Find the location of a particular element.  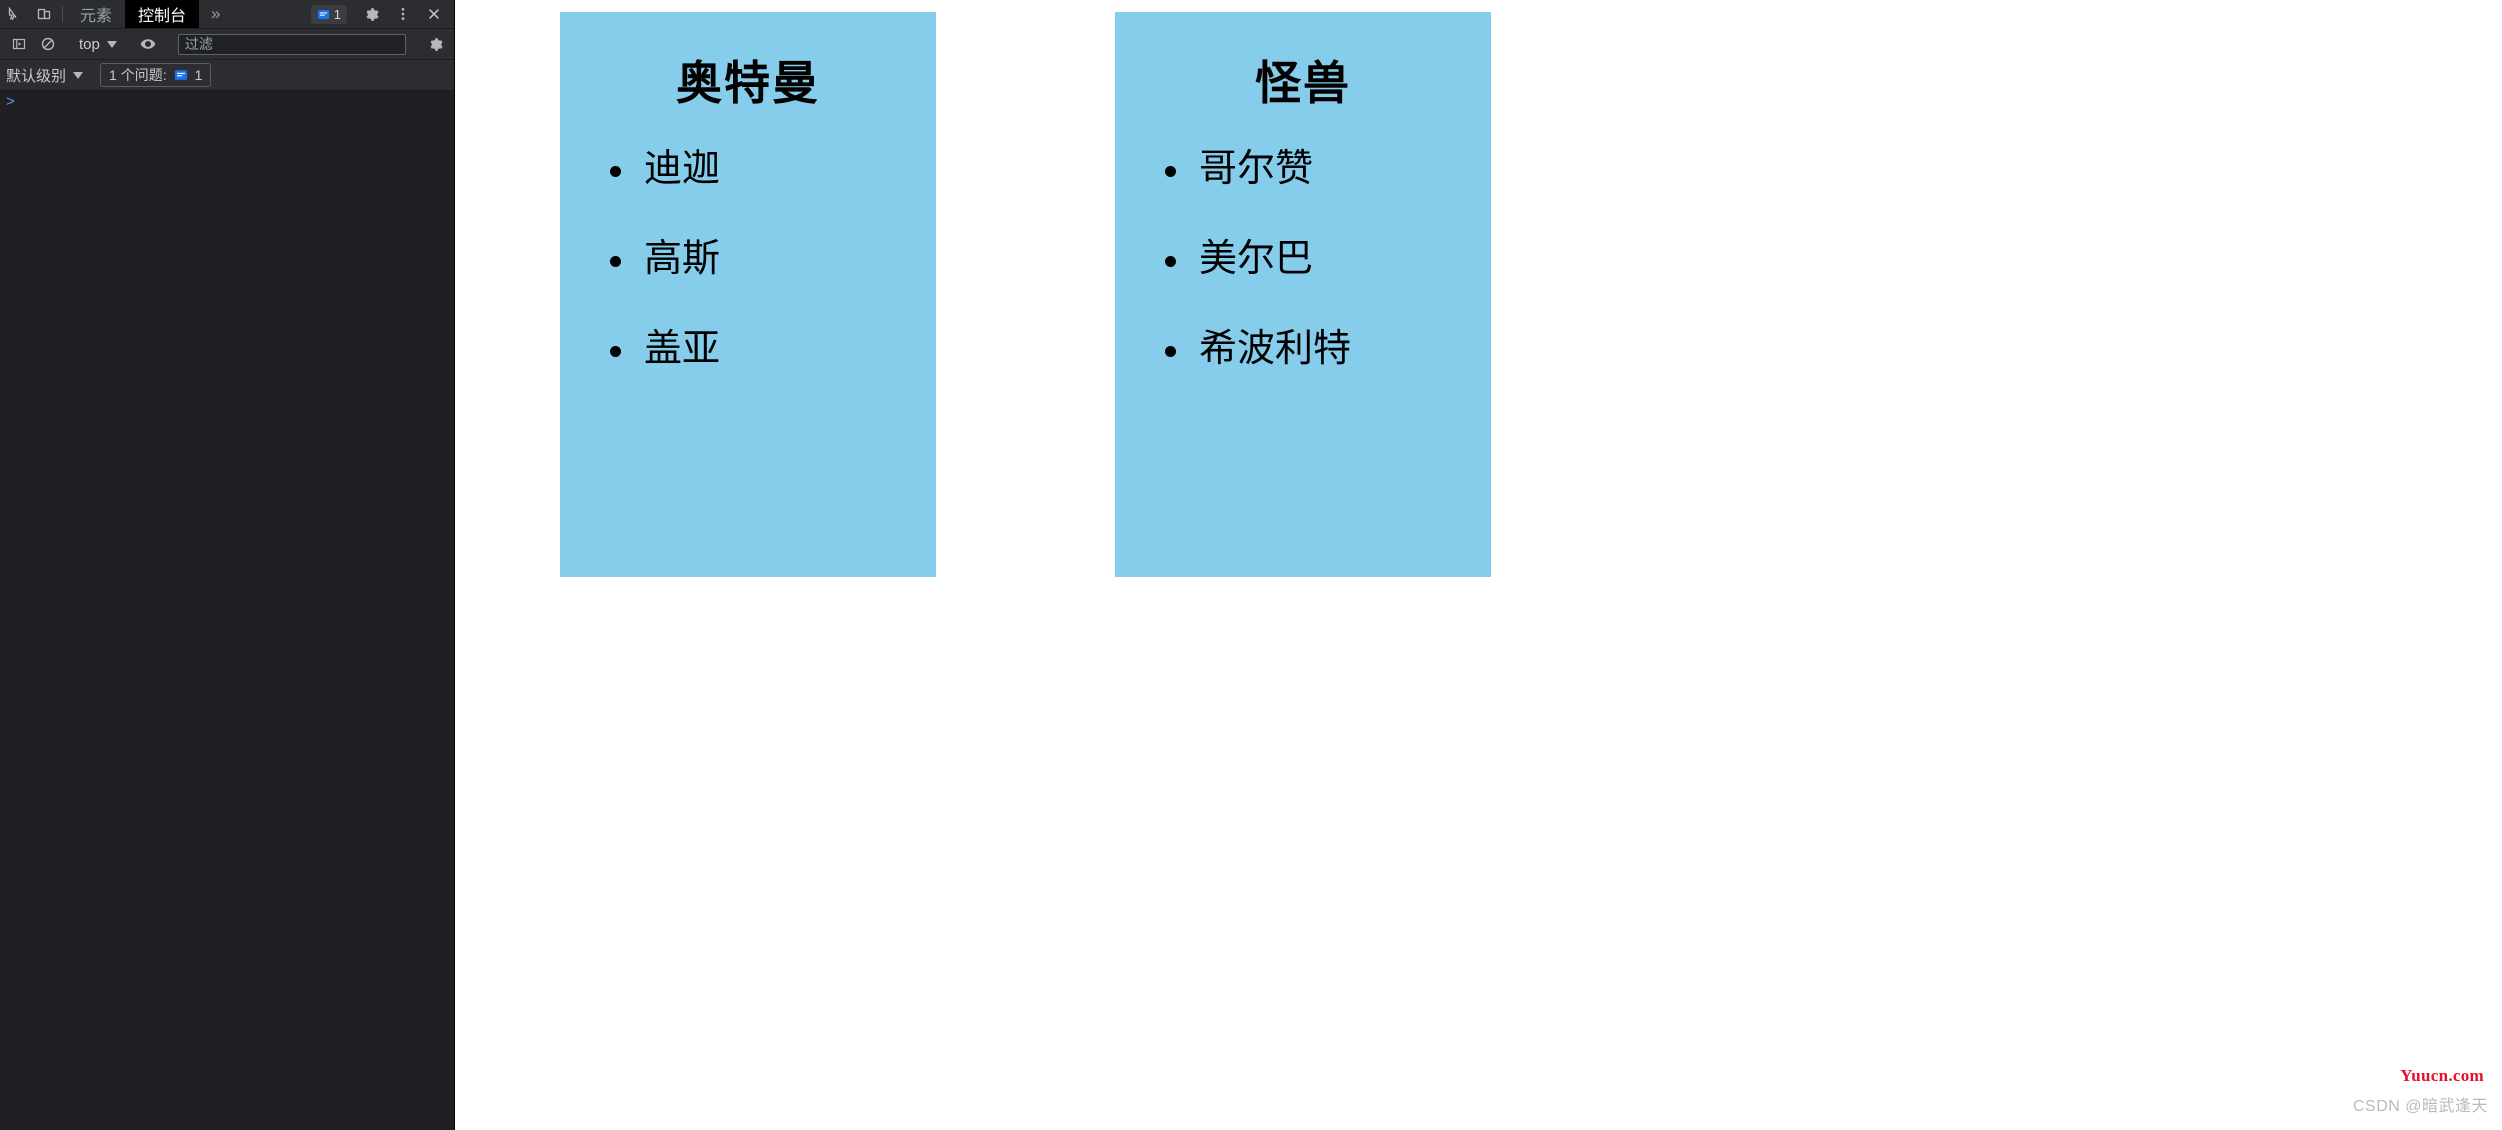

devtools-tabbar-right: 1 is located at coordinates (382, 14).